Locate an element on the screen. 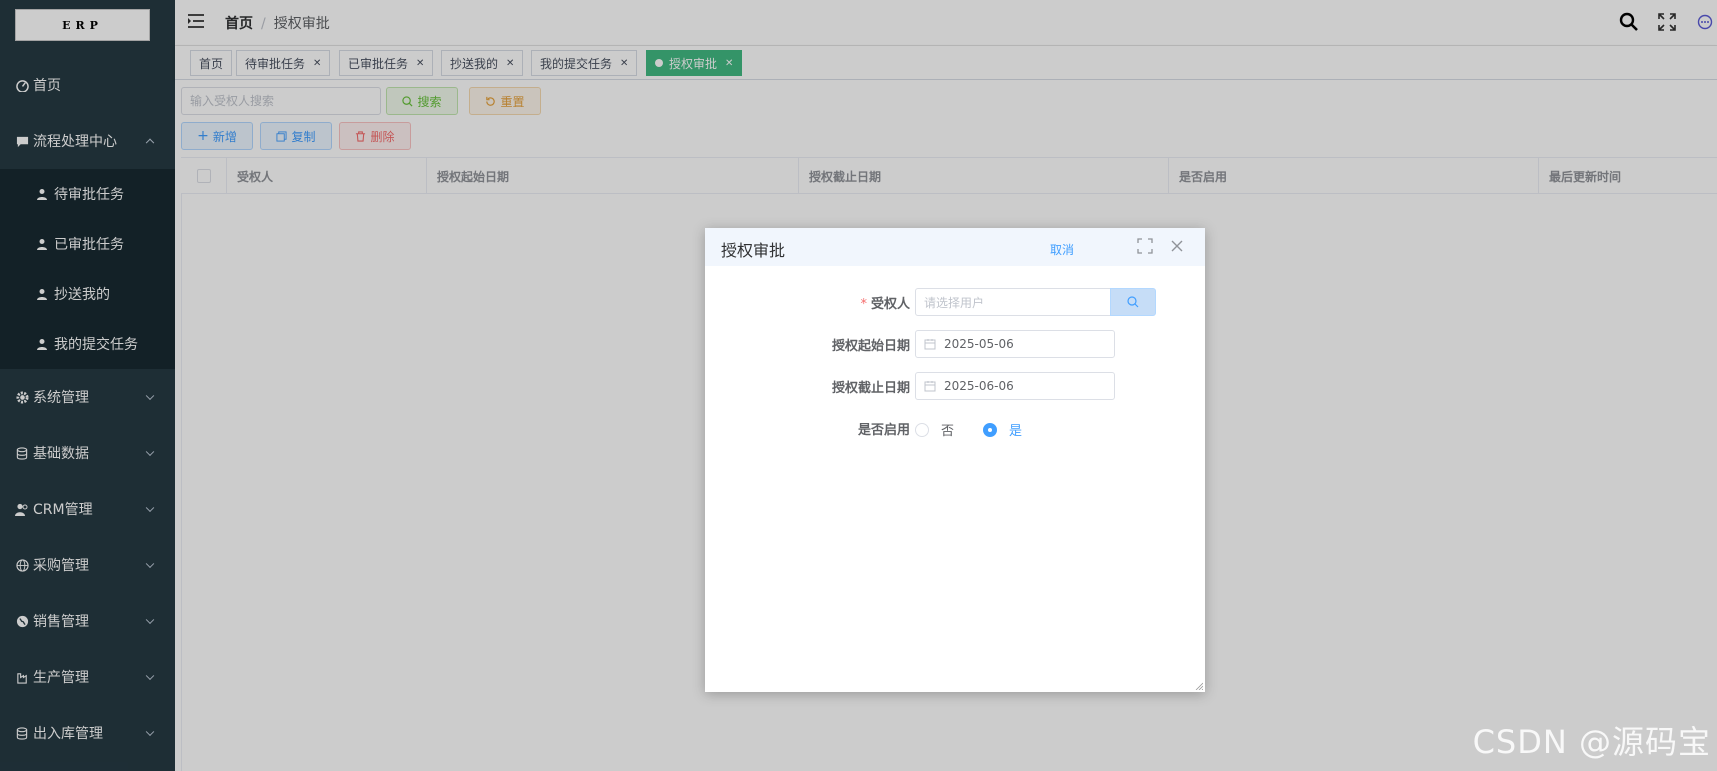  fullscreen-icon is located at coordinates (1145, 246).